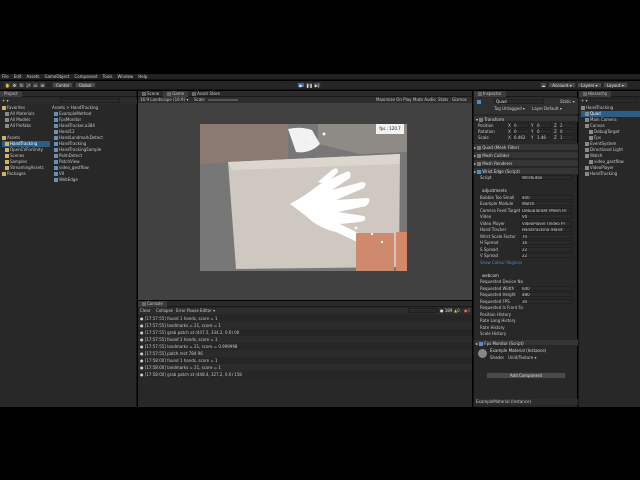  I want to click on tab-console: Console, so click(152, 304).